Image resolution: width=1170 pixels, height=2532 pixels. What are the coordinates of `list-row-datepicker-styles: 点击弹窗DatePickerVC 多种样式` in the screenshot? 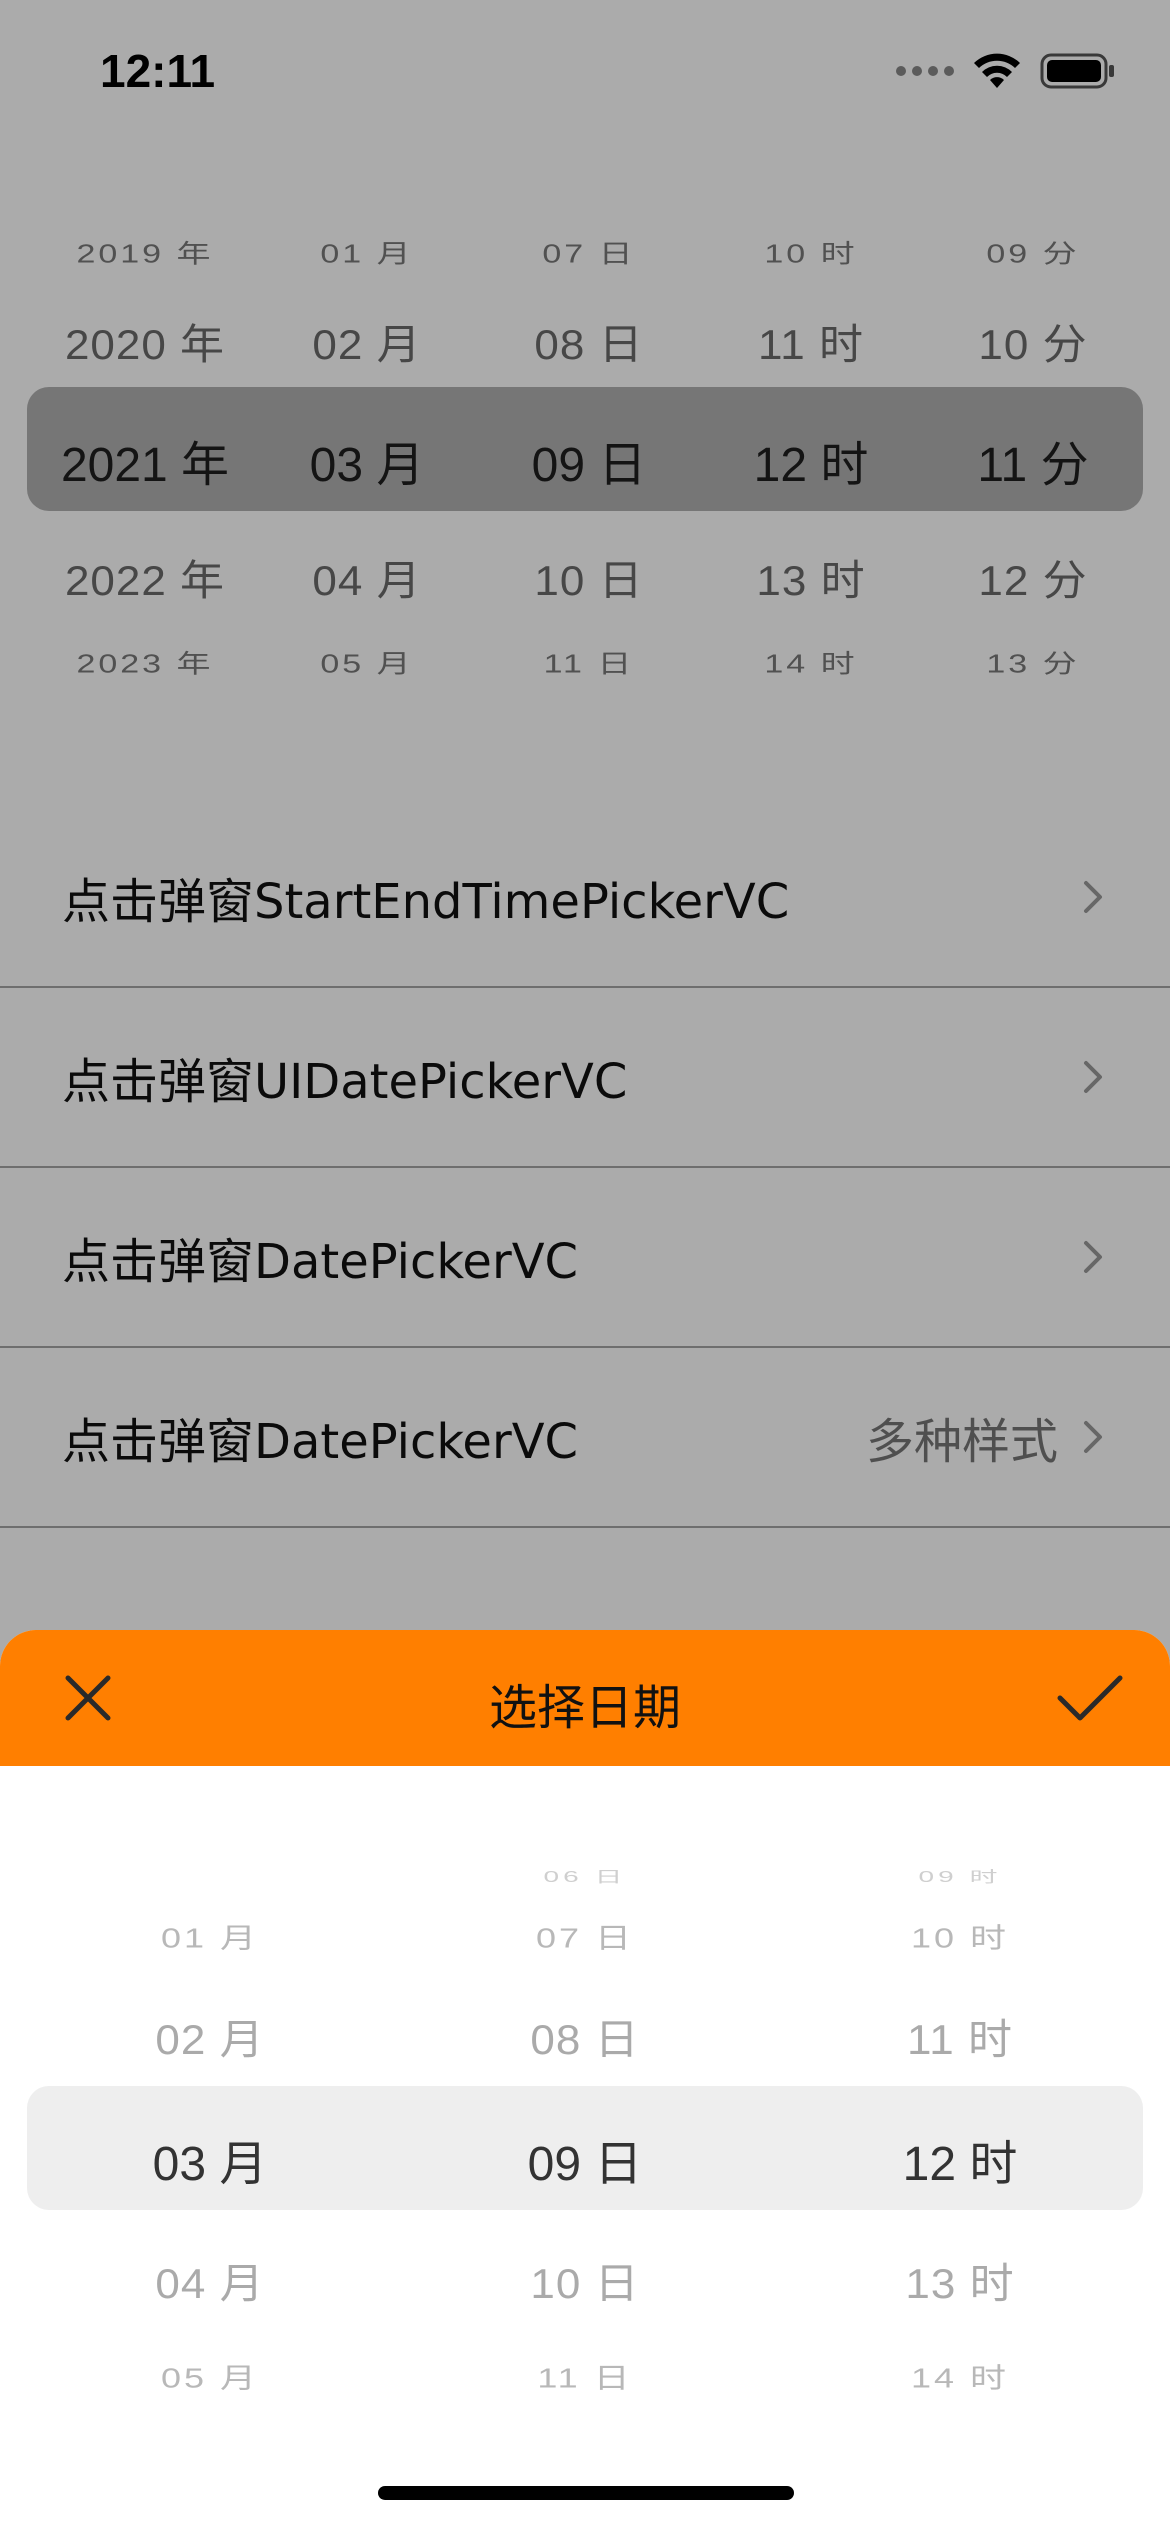 It's located at (585, 1438).